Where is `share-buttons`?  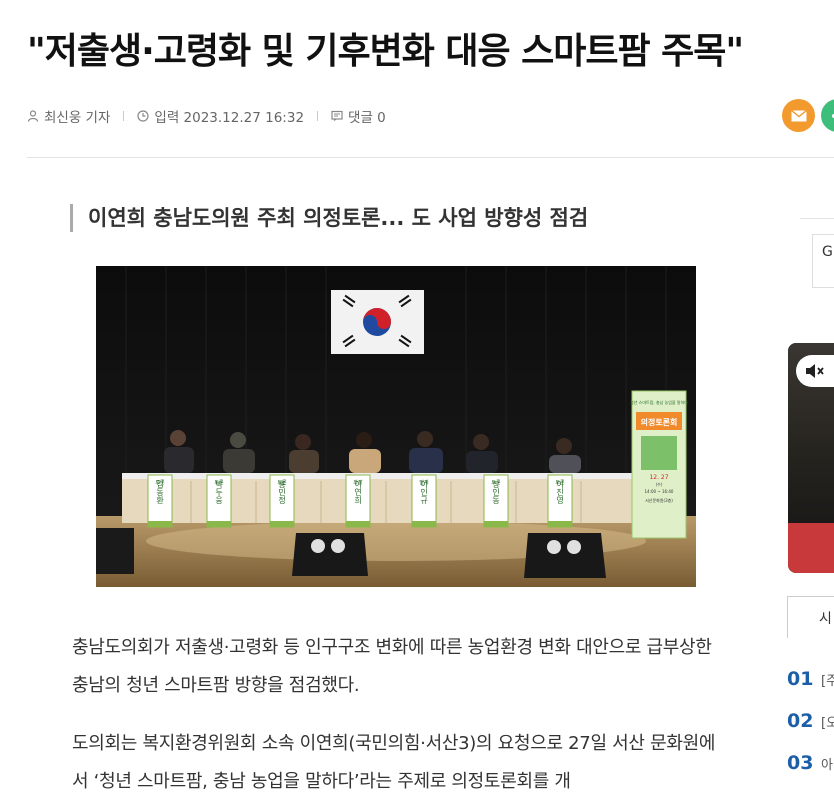
share-buttons is located at coordinates (808, 115).